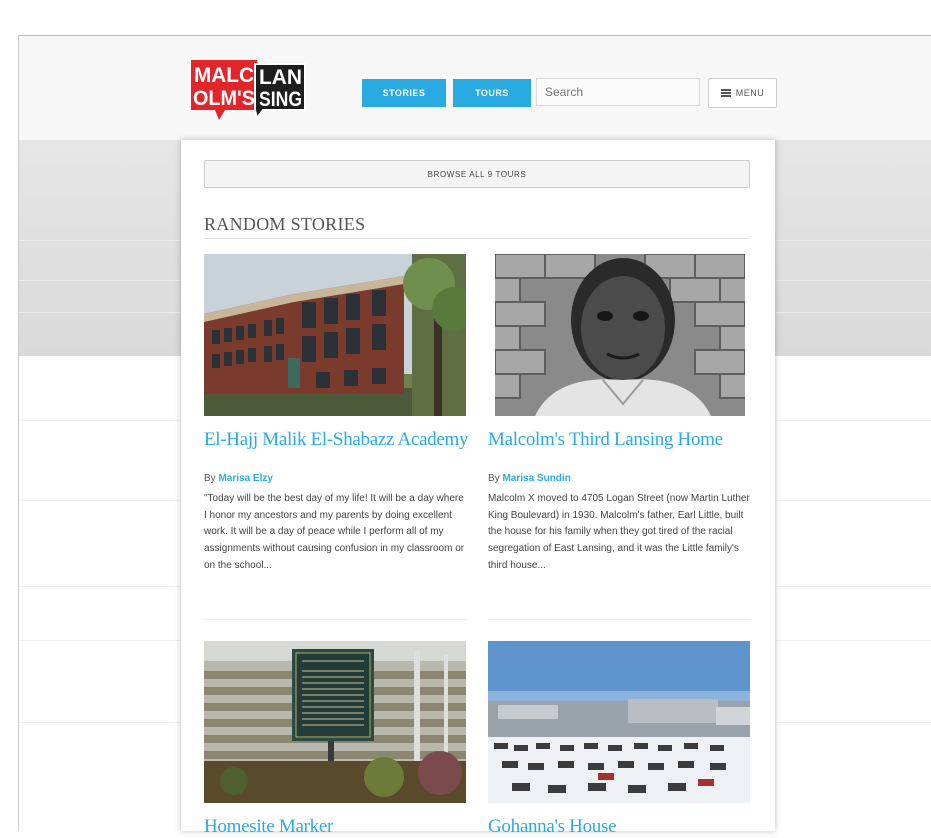 The width and height of the screenshot is (931, 838). What do you see at coordinates (750, 93) in the screenshot?
I see `menu-label: MENU` at bounding box center [750, 93].